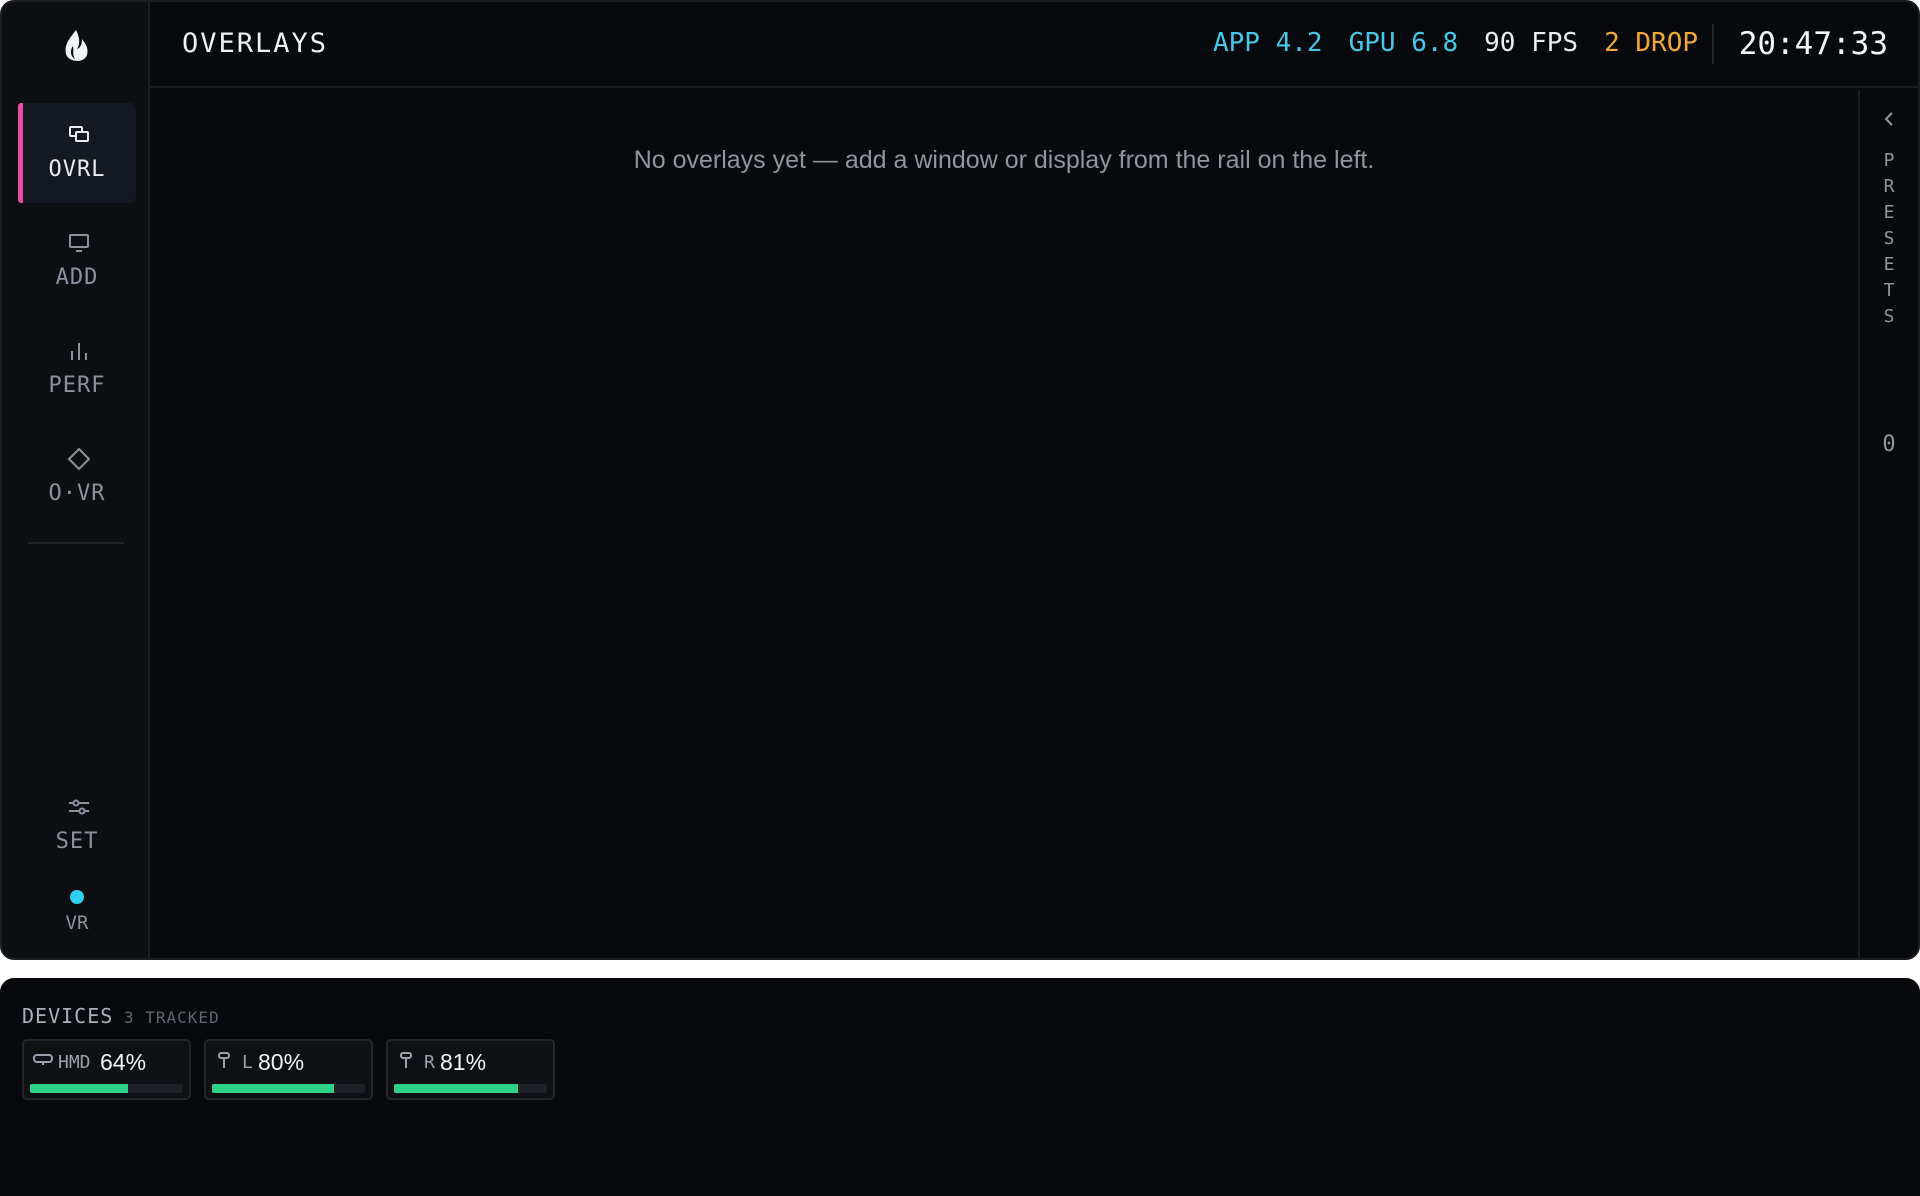  Describe the element at coordinates (77, 825) in the screenshot. I see `rail-item-settings: SET` at that location.